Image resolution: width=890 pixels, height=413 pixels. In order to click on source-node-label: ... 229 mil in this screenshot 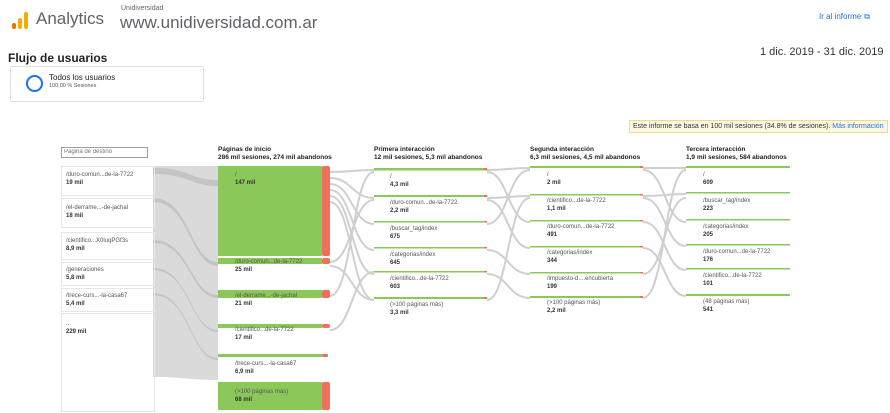, I will do `click(76, 328)`.